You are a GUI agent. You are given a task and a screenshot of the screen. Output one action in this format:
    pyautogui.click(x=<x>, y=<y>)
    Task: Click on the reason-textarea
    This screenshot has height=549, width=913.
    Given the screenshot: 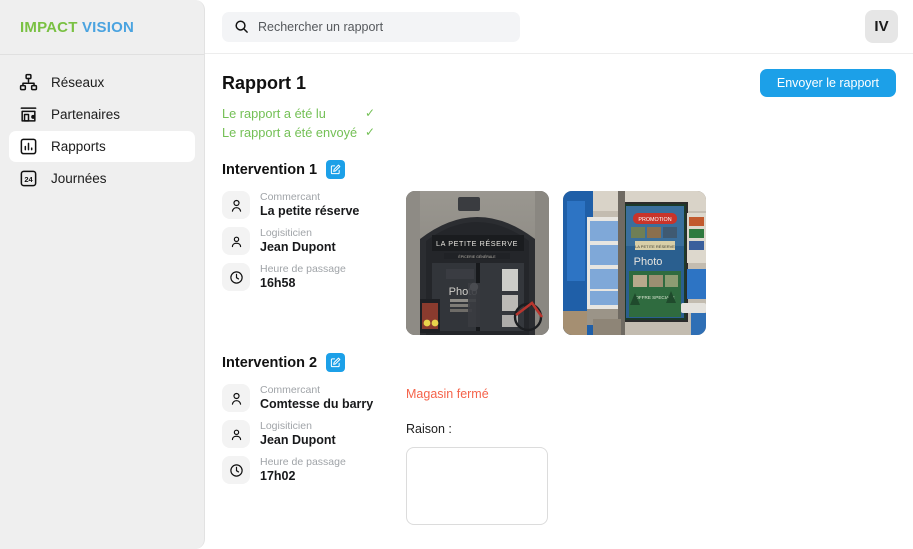 What is the action you would take?
    pyautogui.click(x=477, y=486)
    